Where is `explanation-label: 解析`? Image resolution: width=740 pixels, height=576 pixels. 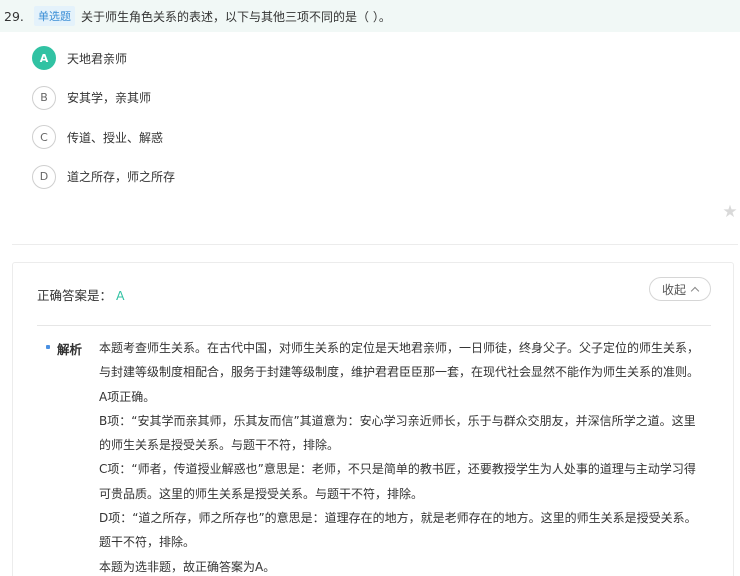 explanation-label: 解析 is located at coordinates (70, 349).